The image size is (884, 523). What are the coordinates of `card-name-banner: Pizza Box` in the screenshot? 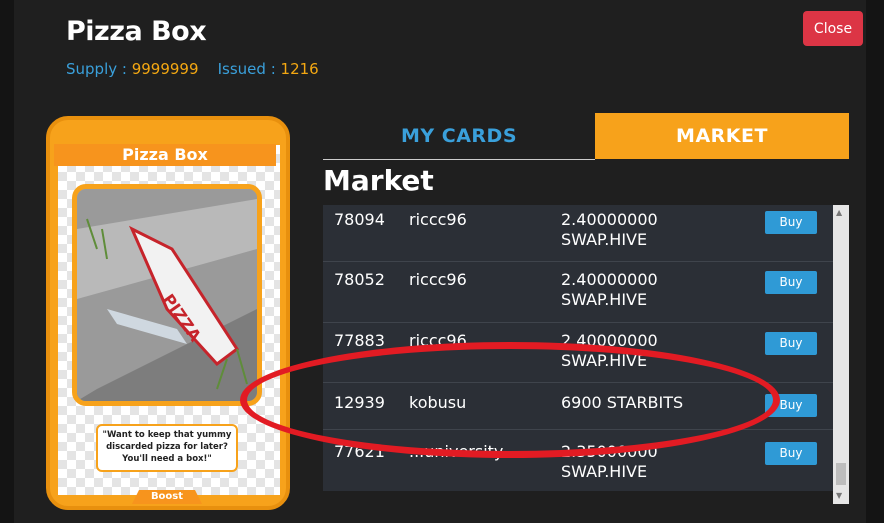 It's located at (165, 155).